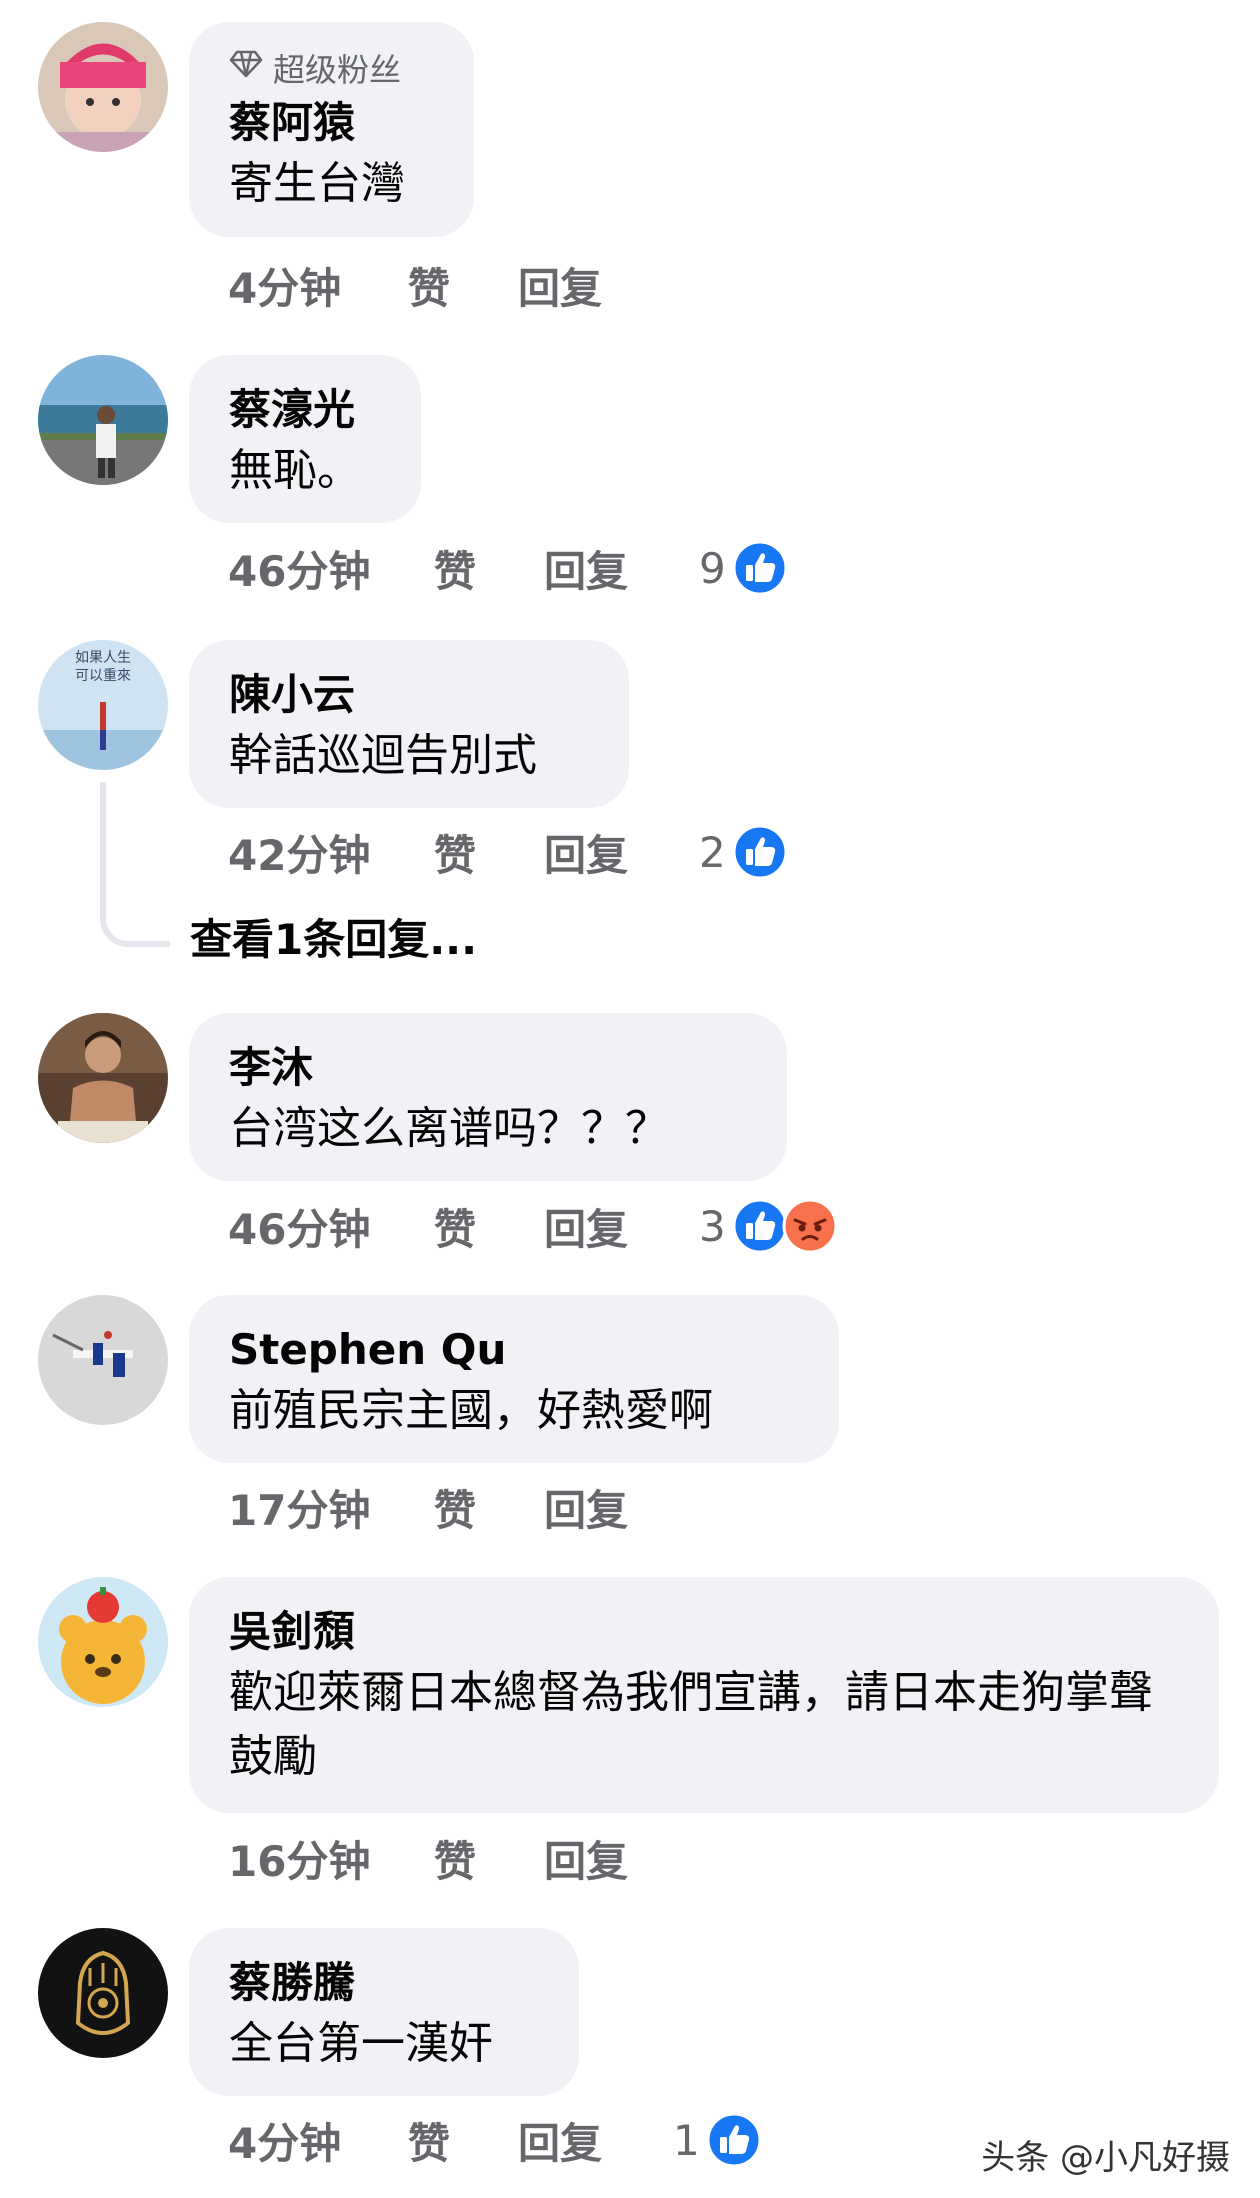  I want to click on comment-text: 幹話巡迴告別式, so click(383, 755).